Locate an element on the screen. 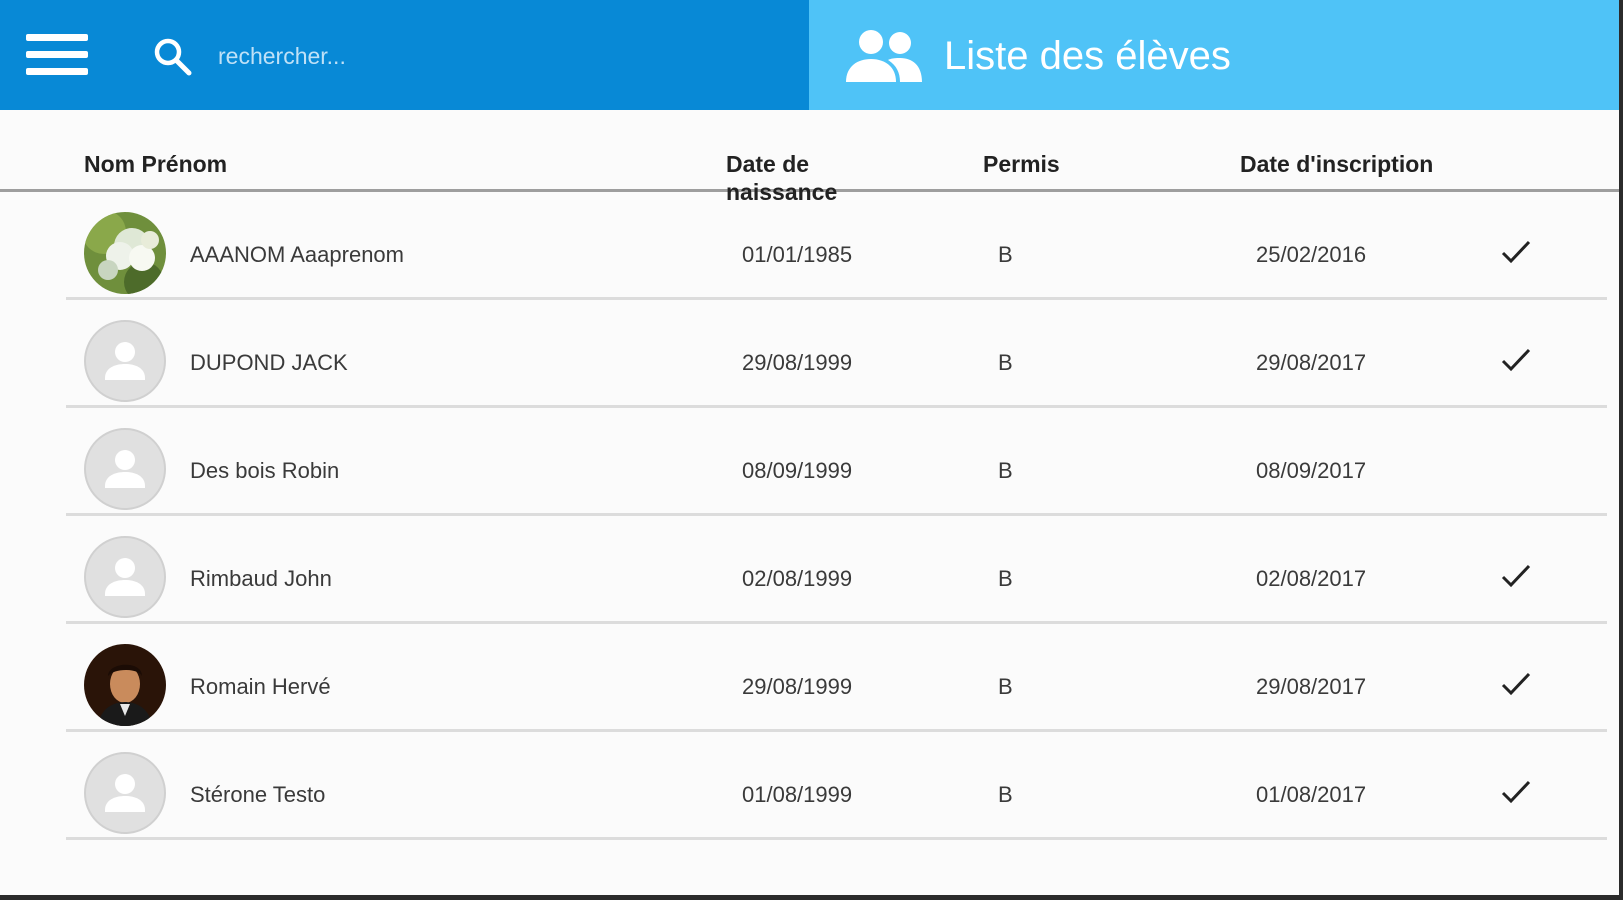 Image resolution: width=1623 pixels, height=900 pixels. search-bar-area is located at coordinates (404, 55).